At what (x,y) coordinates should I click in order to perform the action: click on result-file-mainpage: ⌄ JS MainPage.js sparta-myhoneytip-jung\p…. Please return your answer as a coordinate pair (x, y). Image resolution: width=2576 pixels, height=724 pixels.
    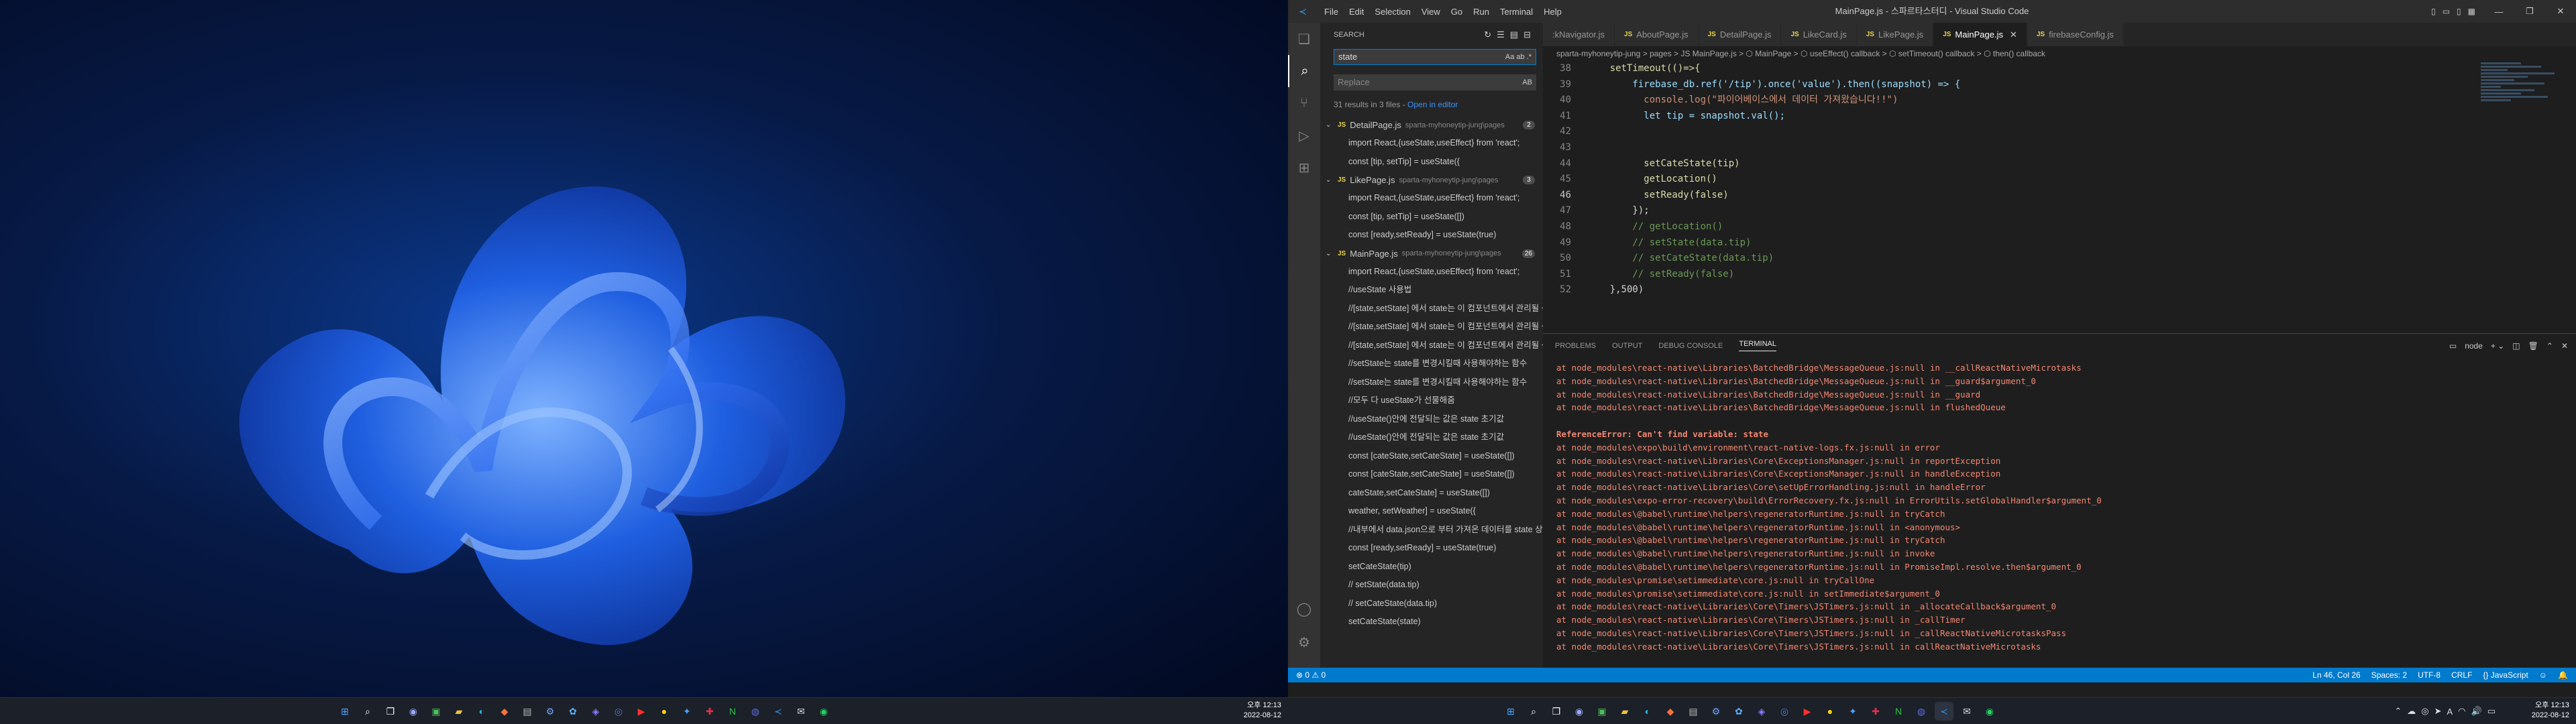
    Looking at the image, I should click on (1431, 254).